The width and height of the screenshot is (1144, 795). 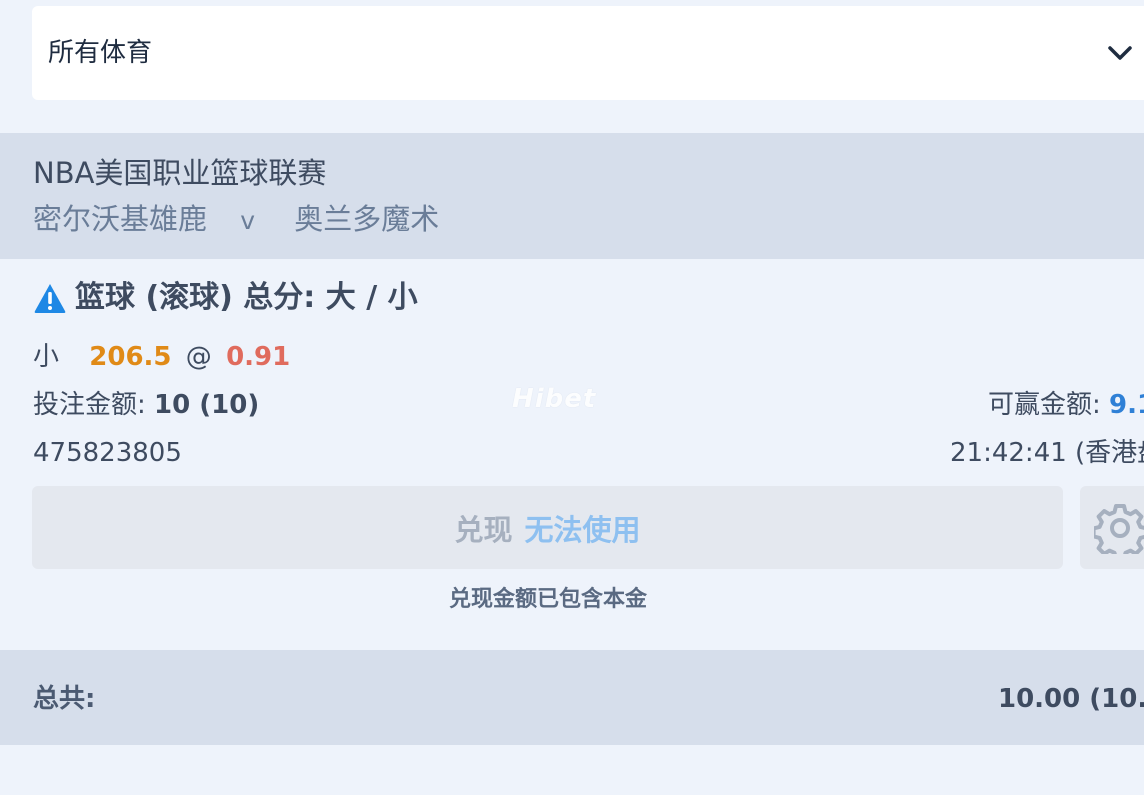 What do you see at coordinates (547, 599) in the screenshot?
I see `cashout-note: 兑现金额已包含本金` at bounding box center [547, 599].